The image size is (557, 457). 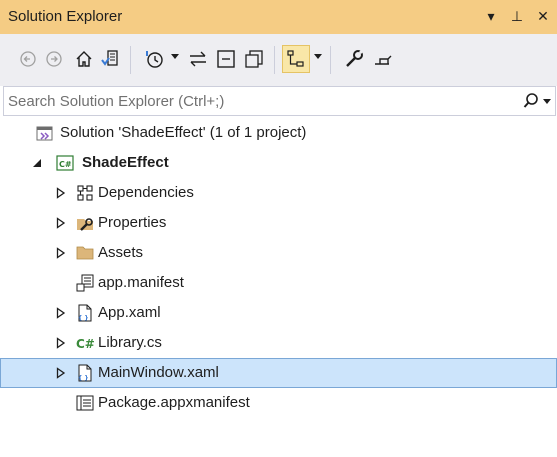 What do you see at coordinates (85, 193) in the screenshot?
I see `dependencies-icon` at bounding box center [85, 193].